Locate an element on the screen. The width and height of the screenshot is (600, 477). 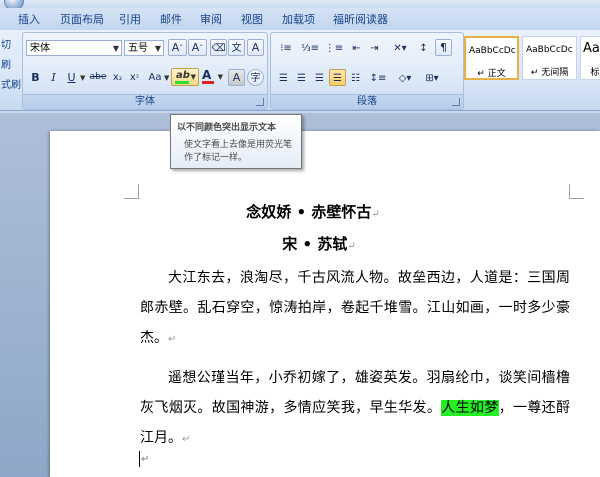
font-group-label: 字体 is located at coordinates (145, 101).